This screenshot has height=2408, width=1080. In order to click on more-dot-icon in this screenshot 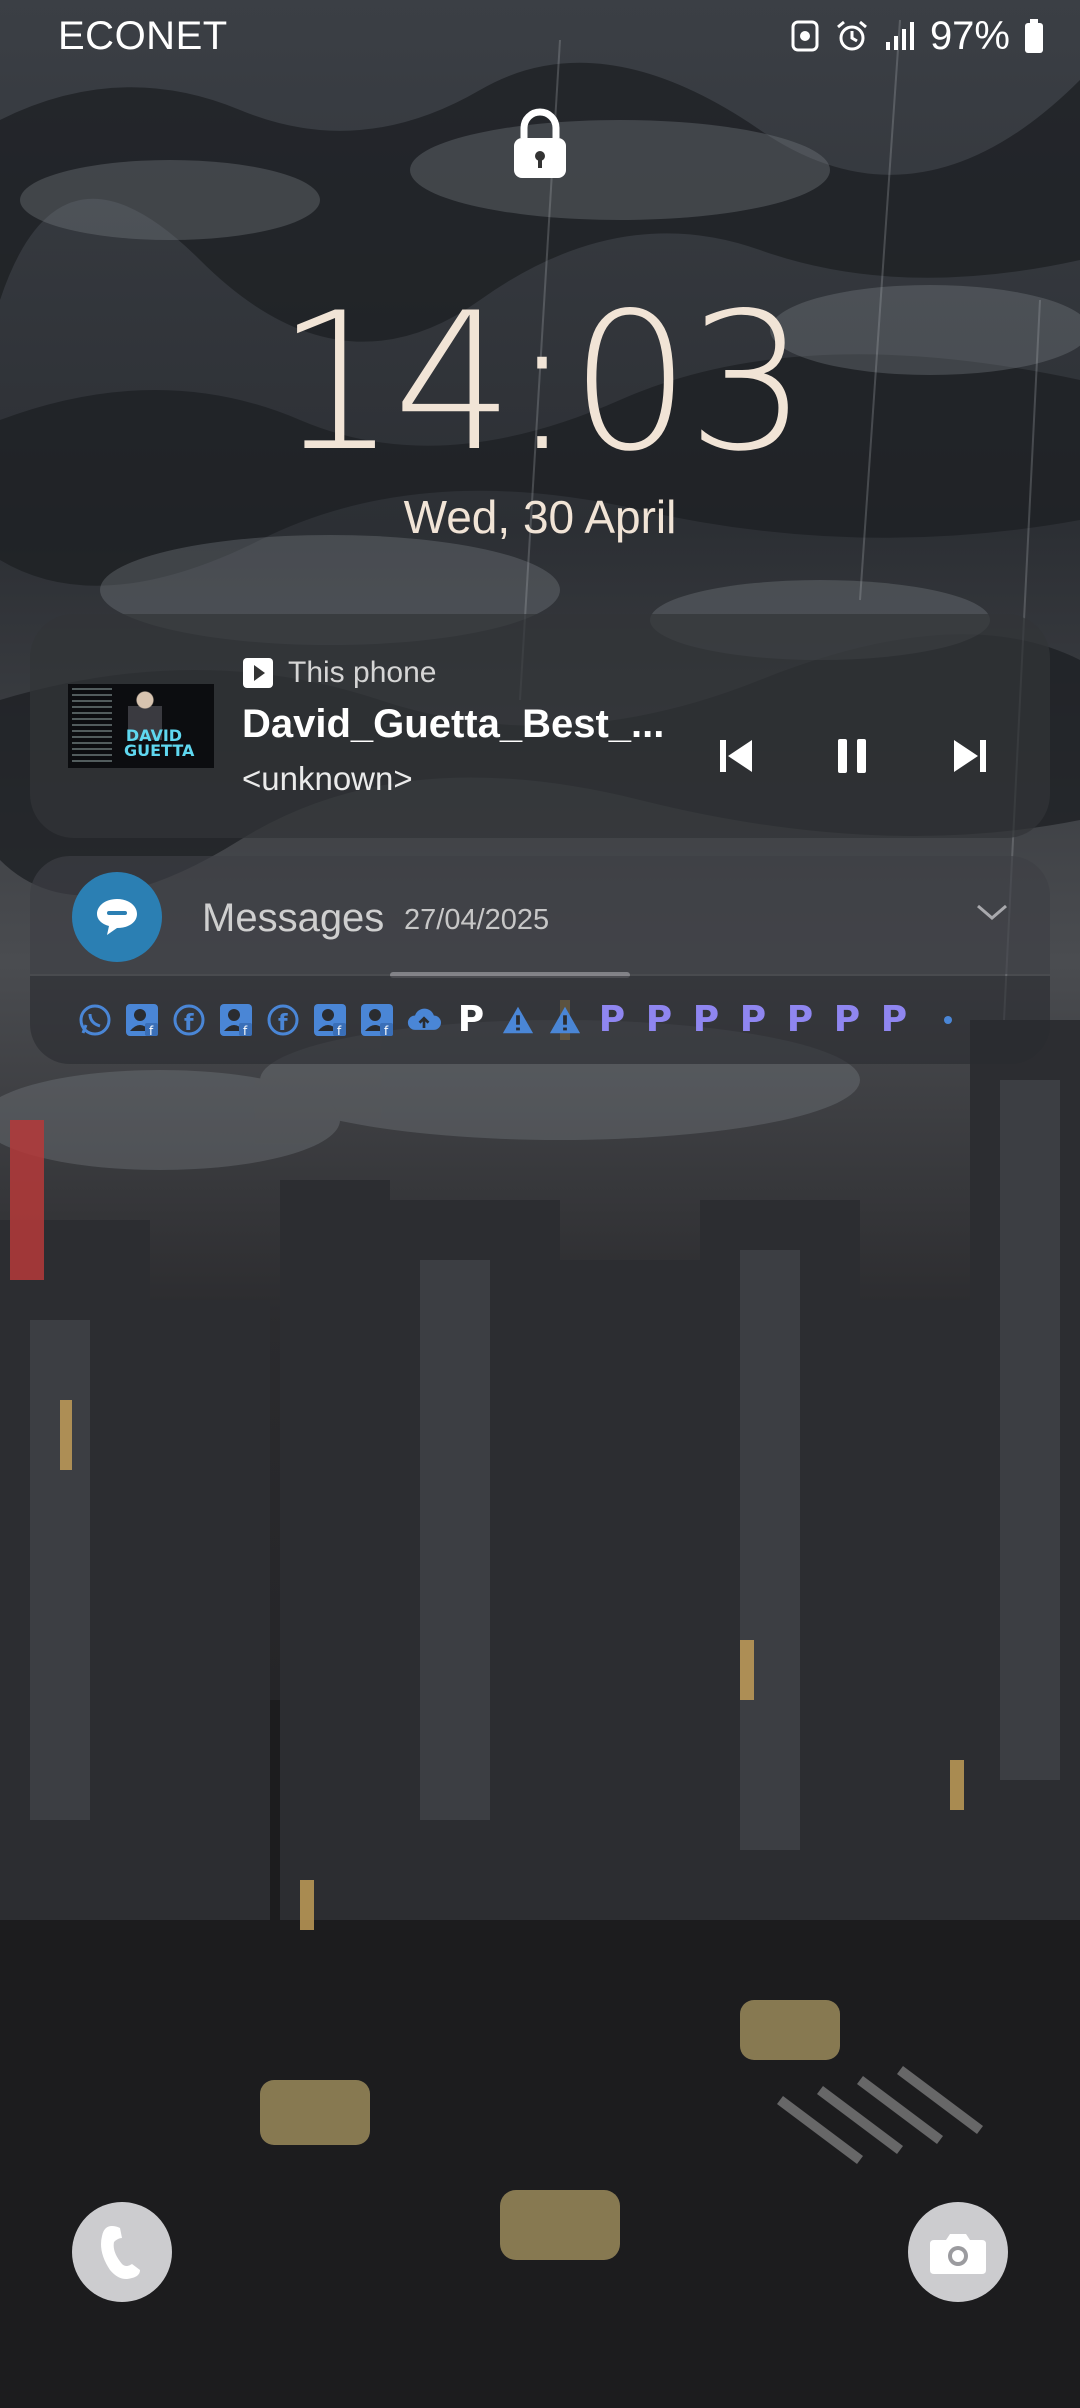, I will do `click(948, 1020)`.